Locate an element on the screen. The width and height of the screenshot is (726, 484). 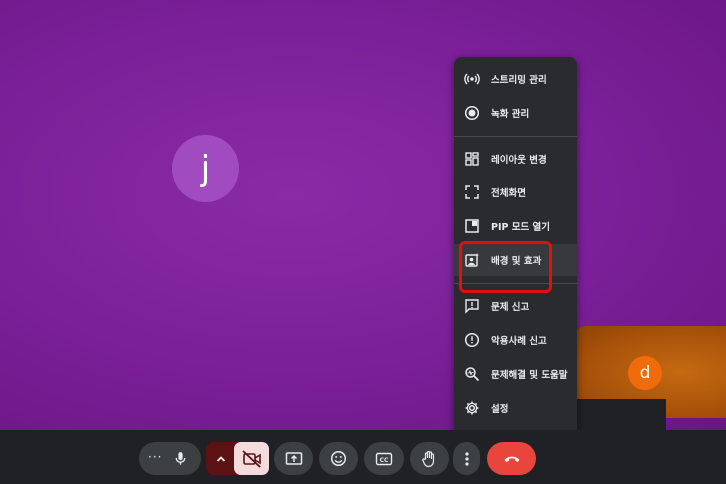
report-abuse-icon is located at coordinates (472, 340).